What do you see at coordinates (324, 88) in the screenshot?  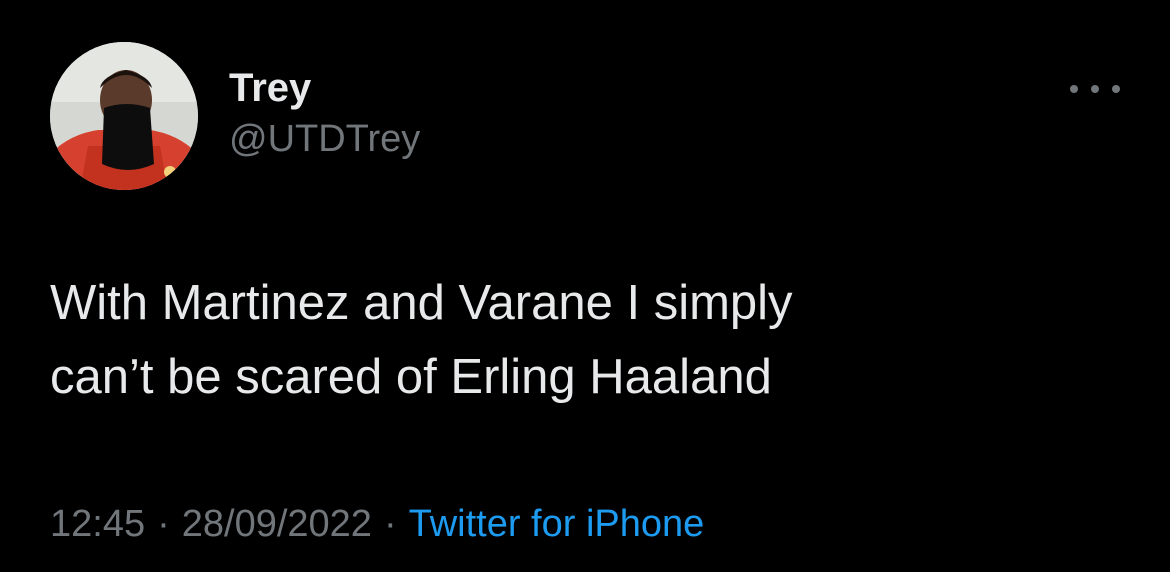 I see `display-name: Trey` at bounding box center [324, 88].